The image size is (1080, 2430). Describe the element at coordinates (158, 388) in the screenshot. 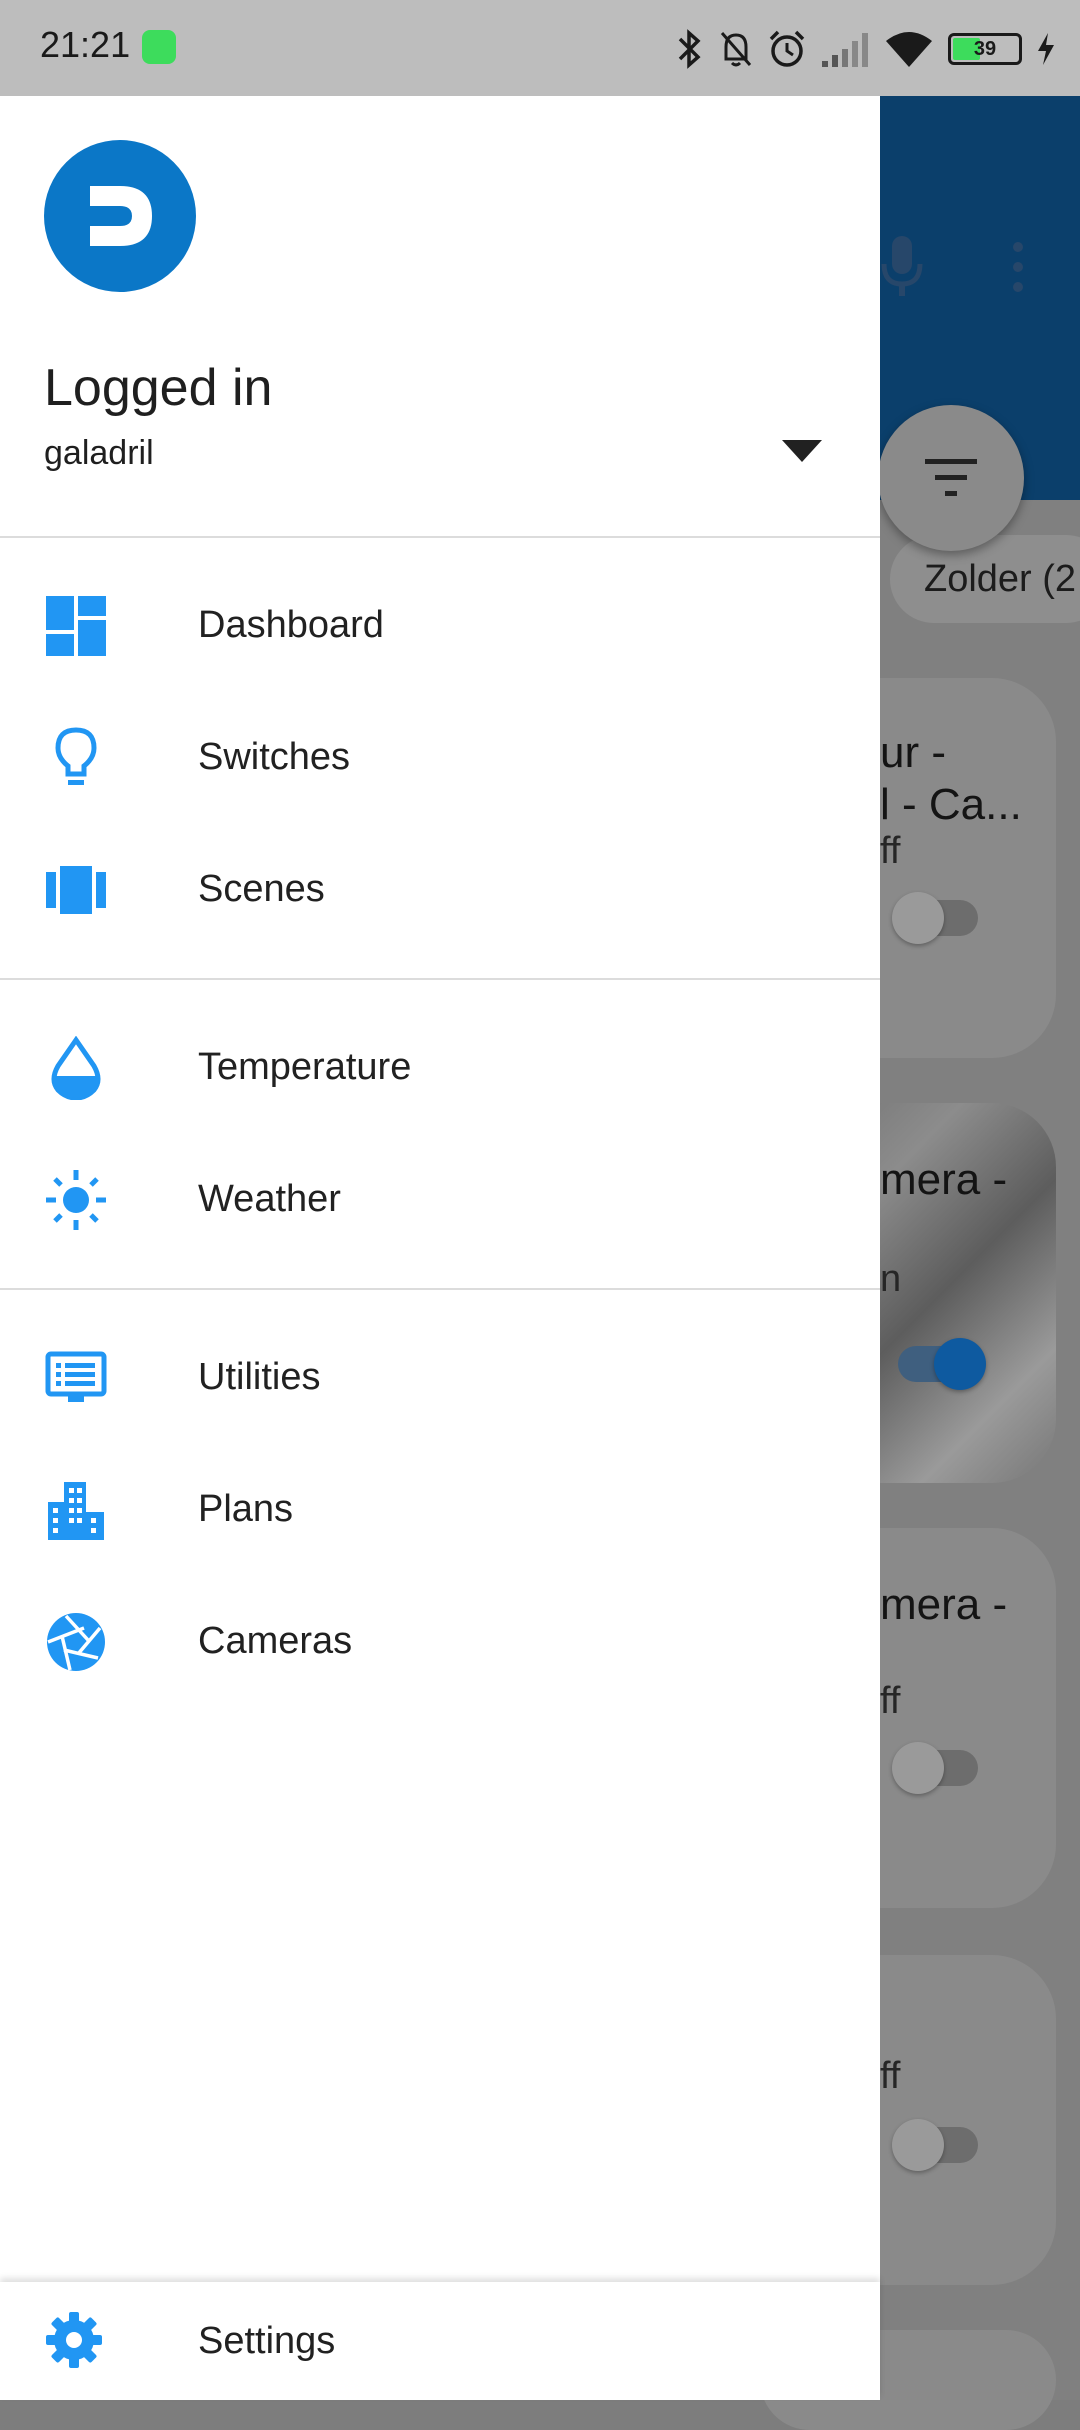

I see `login-status-title: Logged in` at that location.